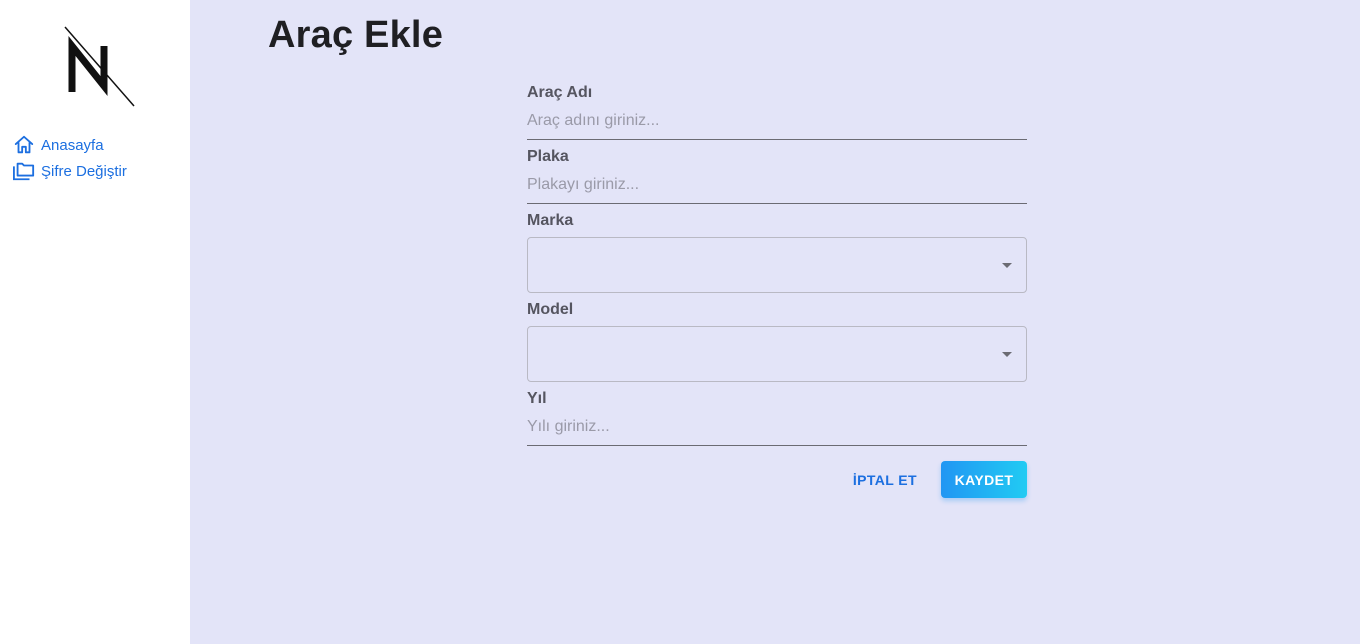 The image size is (1360, 644). What do you see at coordinates (356, 35) in the screenshot?
I see `page-title: Araç Ekle` at bounding box center [356, 35].